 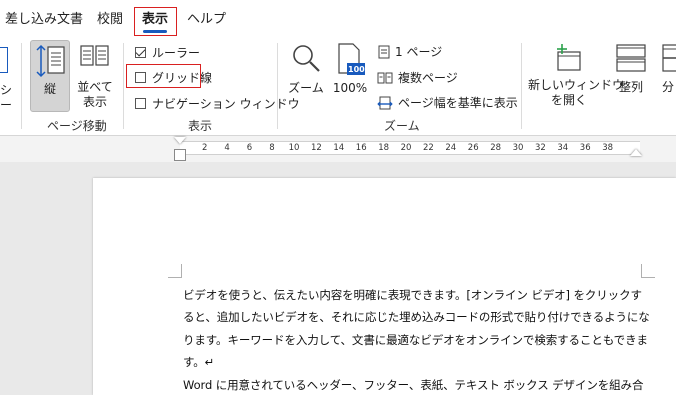 What do you see at coordinates (338, 18) in the screenshot?
I see `ribbon-tab-bar: 差し込み文書 校閲 表示 ヘルプ` at bounding box center [338, 18].